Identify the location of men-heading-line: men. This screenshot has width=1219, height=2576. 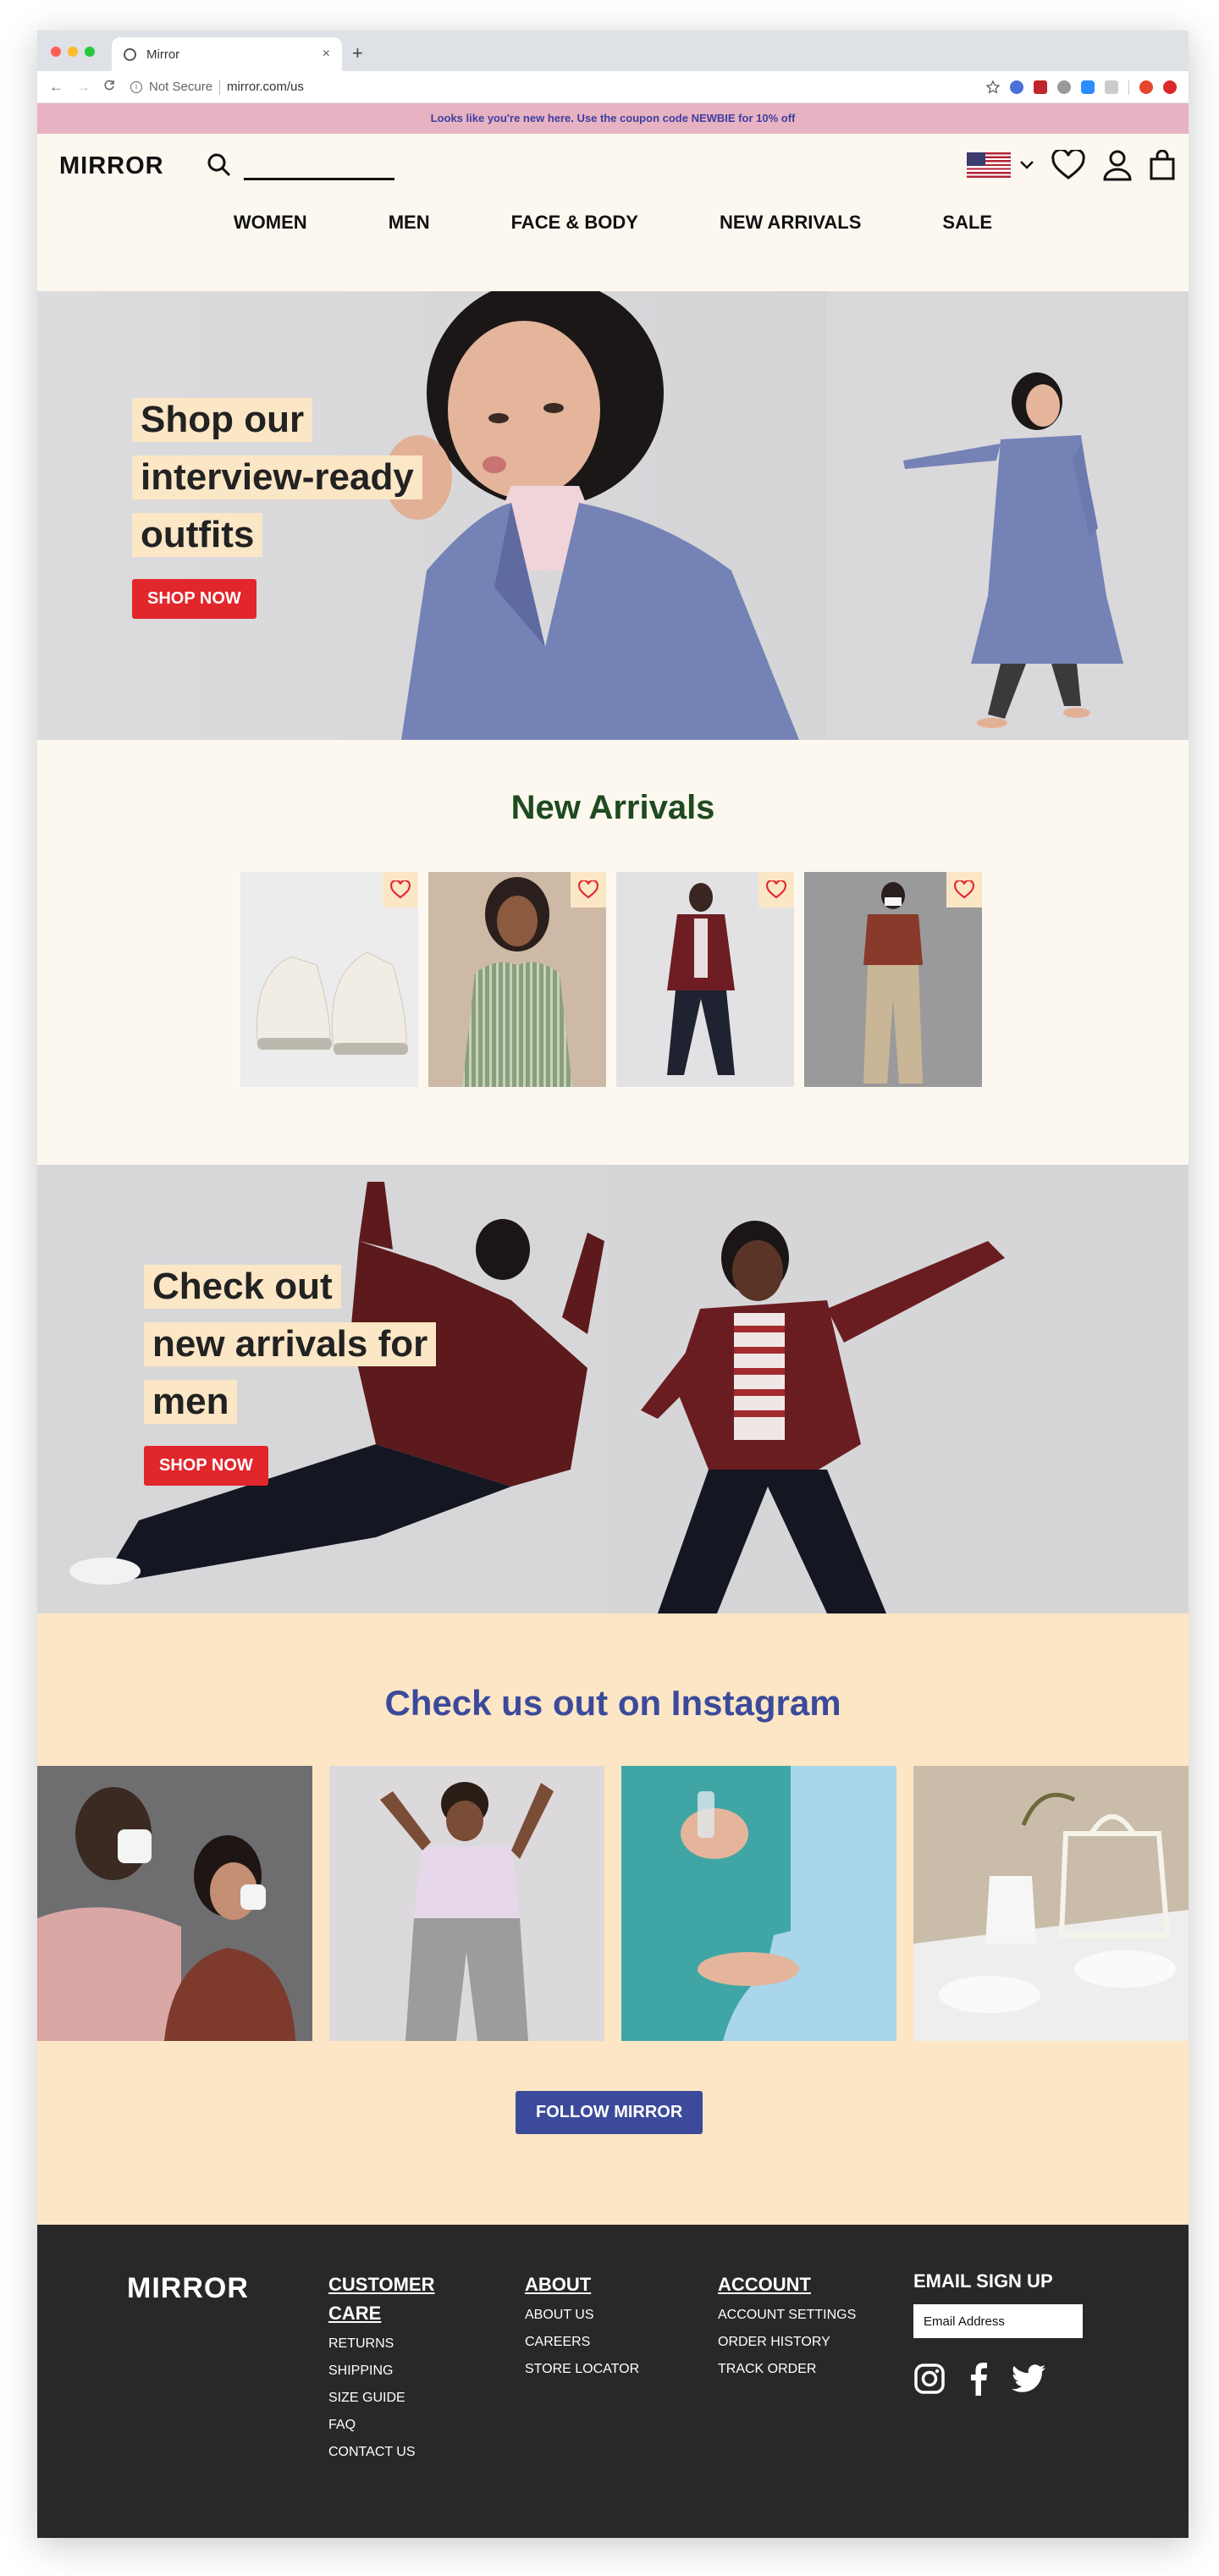
(191, 1402).